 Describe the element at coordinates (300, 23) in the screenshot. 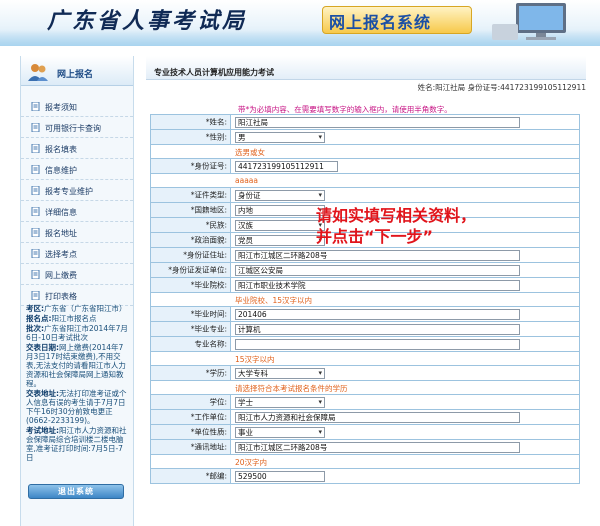

I see `site-header: 广东省人事考试局 网上报名系统` at that location.